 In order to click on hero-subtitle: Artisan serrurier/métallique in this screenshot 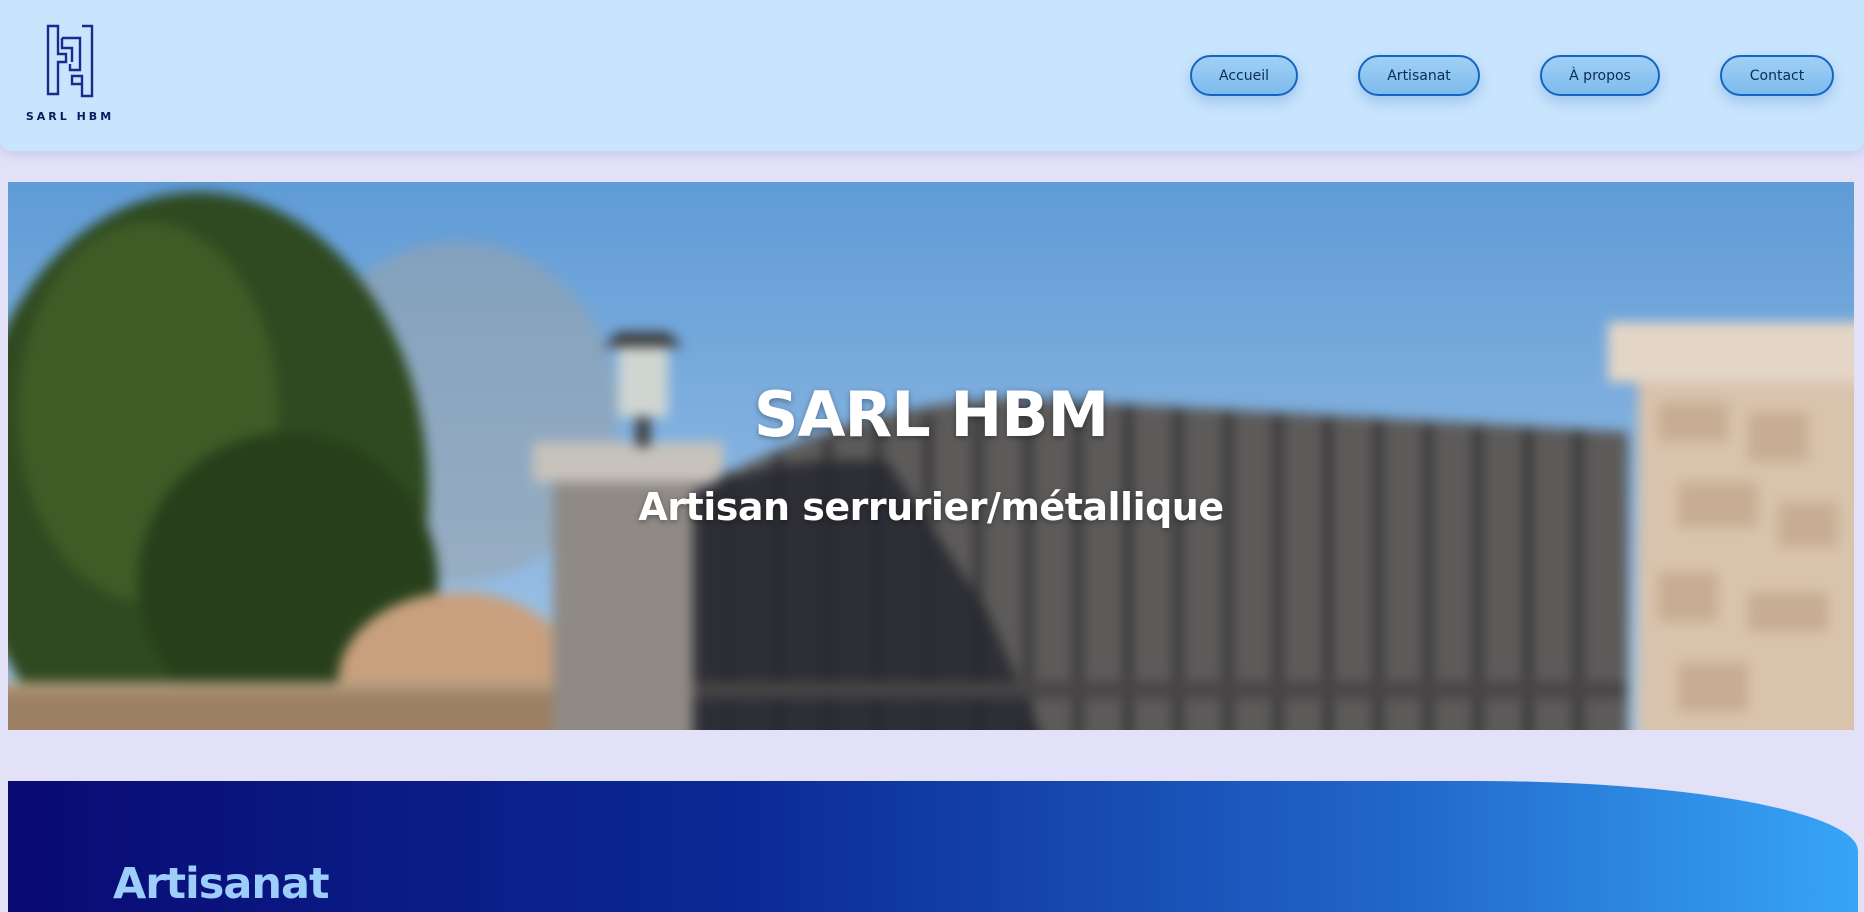, I will do `click(931, 507)`.